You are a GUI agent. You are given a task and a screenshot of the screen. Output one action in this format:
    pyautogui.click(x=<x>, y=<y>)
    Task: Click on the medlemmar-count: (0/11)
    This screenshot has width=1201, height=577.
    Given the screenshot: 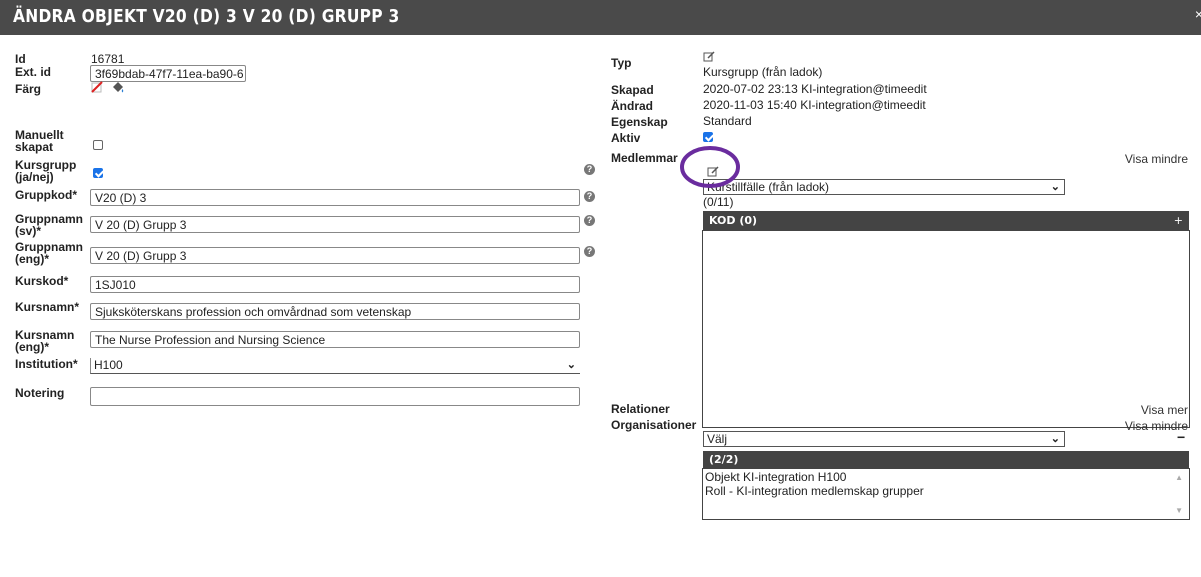 What is the action you would take?
    pyautogui.click(x=718, y=202)
    